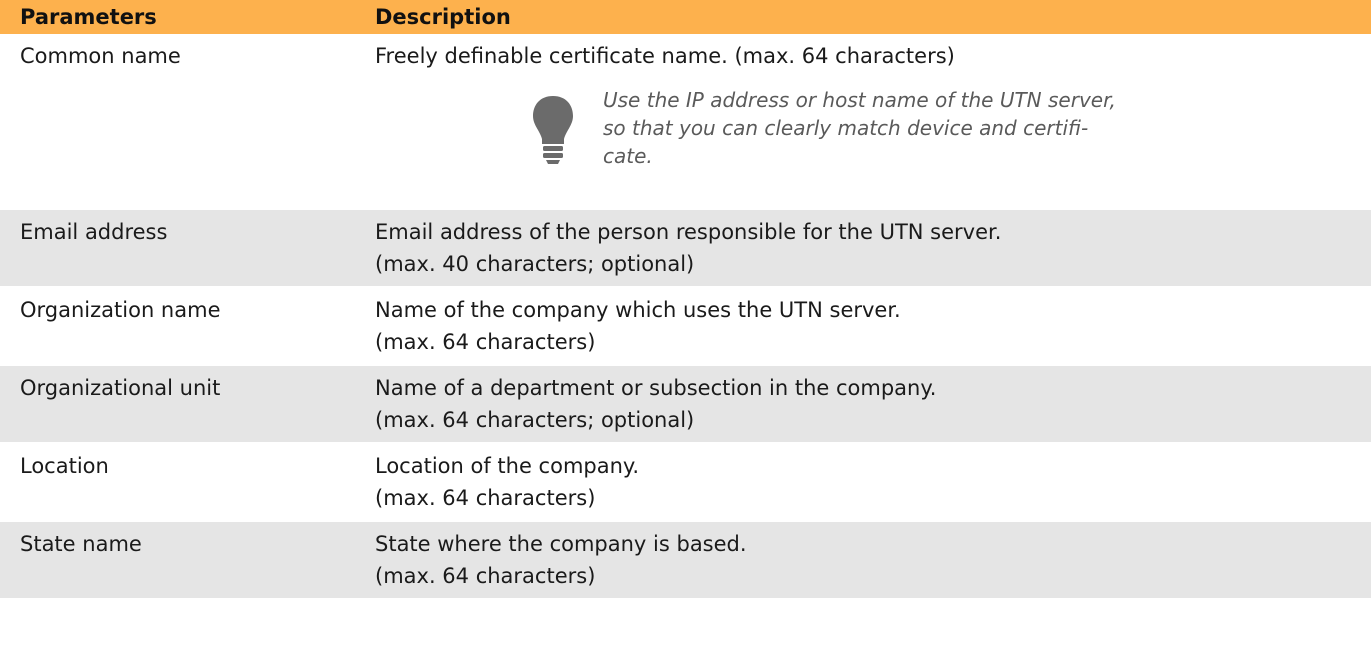 Image resolution: width=1371 pixels, height=654 pixels. I want to click on header-parameters: Parameters, so click(88, 17).